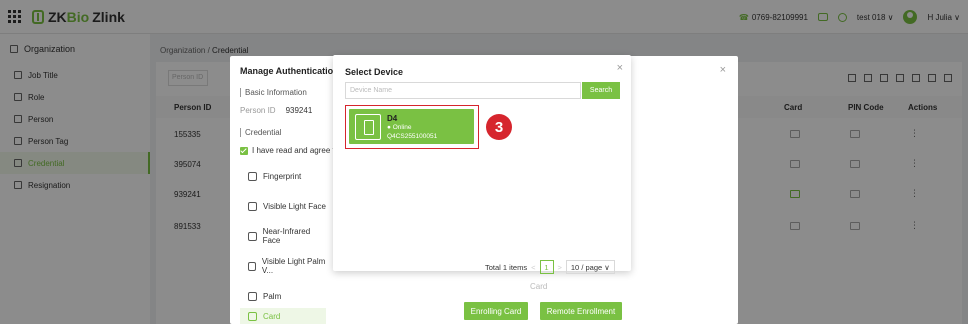 The image size is (968, 324). I want to click on enrolling-card-button: Enrolling Card, so click(496, 311).